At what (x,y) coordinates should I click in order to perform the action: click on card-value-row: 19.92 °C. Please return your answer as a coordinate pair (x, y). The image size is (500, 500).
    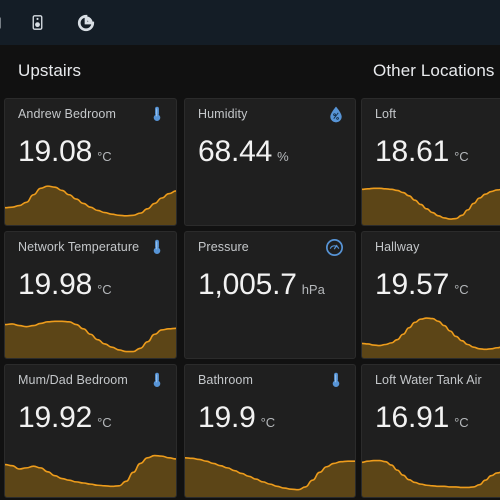
    Looking at the image, I should click on (65, 418).